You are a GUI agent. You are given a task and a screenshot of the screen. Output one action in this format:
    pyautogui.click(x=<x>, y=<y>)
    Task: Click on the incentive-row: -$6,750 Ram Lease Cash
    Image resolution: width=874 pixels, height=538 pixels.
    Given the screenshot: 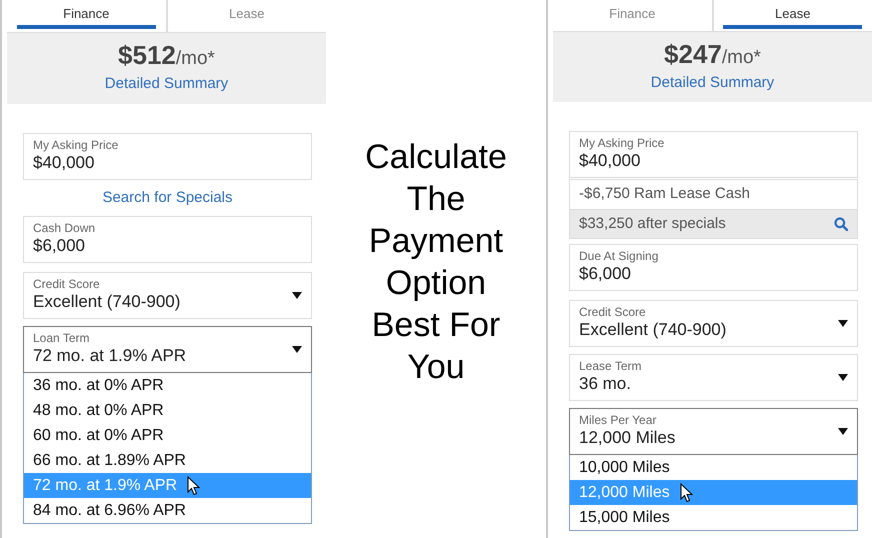 What is the action you would take?
    pyautogui.click(x=713, y=194)
    